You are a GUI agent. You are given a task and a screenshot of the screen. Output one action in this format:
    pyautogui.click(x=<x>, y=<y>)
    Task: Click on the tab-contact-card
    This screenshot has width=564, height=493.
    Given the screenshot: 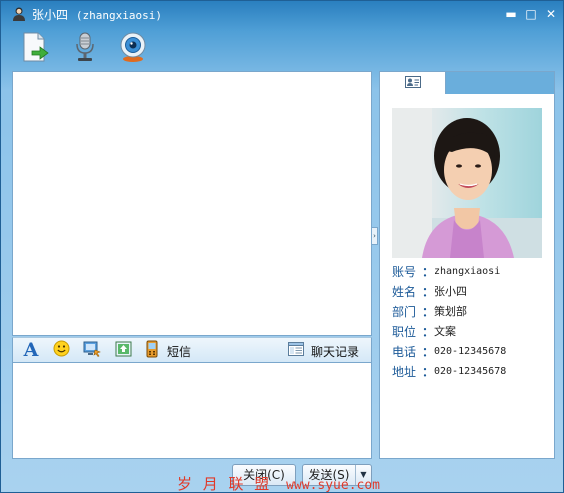 What is the action you would take?
    pyautogui.click(x=413, y=83)
    